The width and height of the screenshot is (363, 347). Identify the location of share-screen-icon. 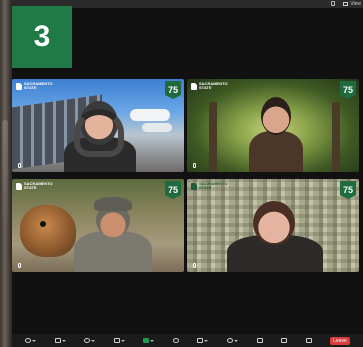
(146, 340).